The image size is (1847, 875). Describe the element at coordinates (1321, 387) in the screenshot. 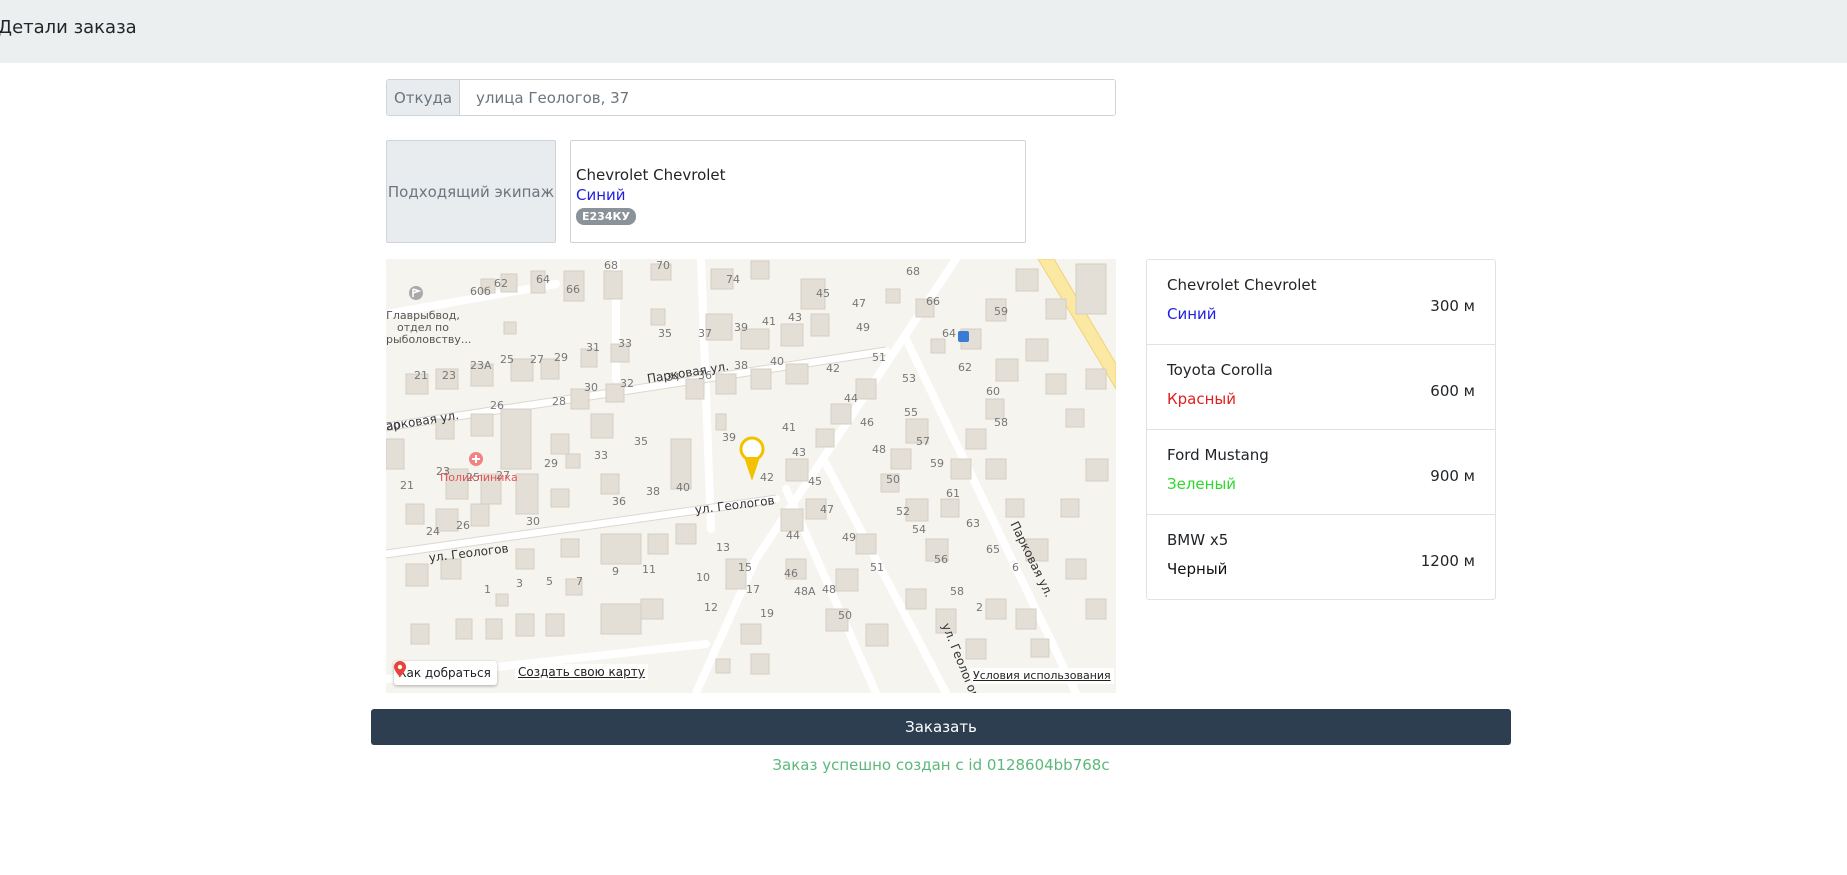

I see `crew-list-item: Toyota Corolla Красный 600 м` at that location.